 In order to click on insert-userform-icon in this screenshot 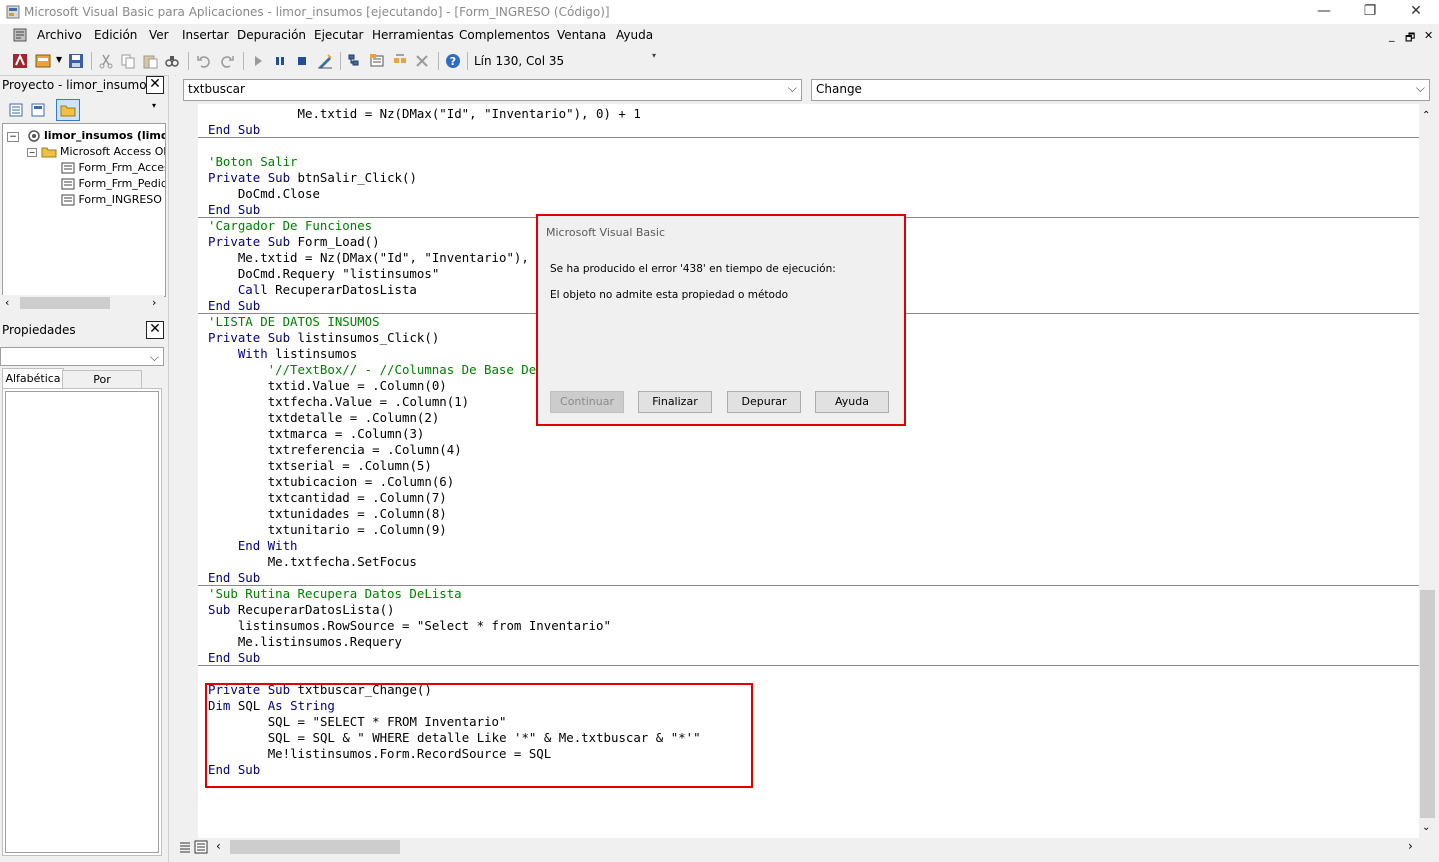, I will do `click(43, 61)`.